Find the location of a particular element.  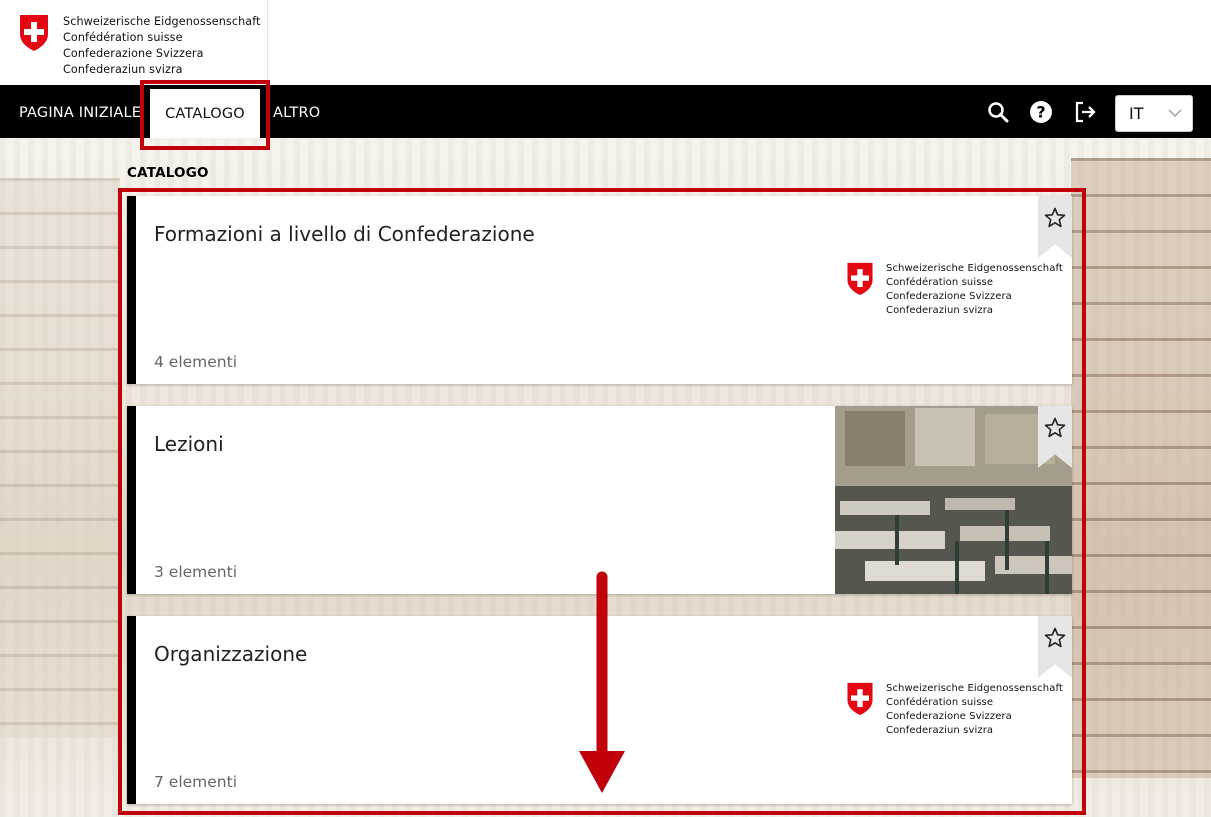

search-icon is located at coordinates (998, 111).